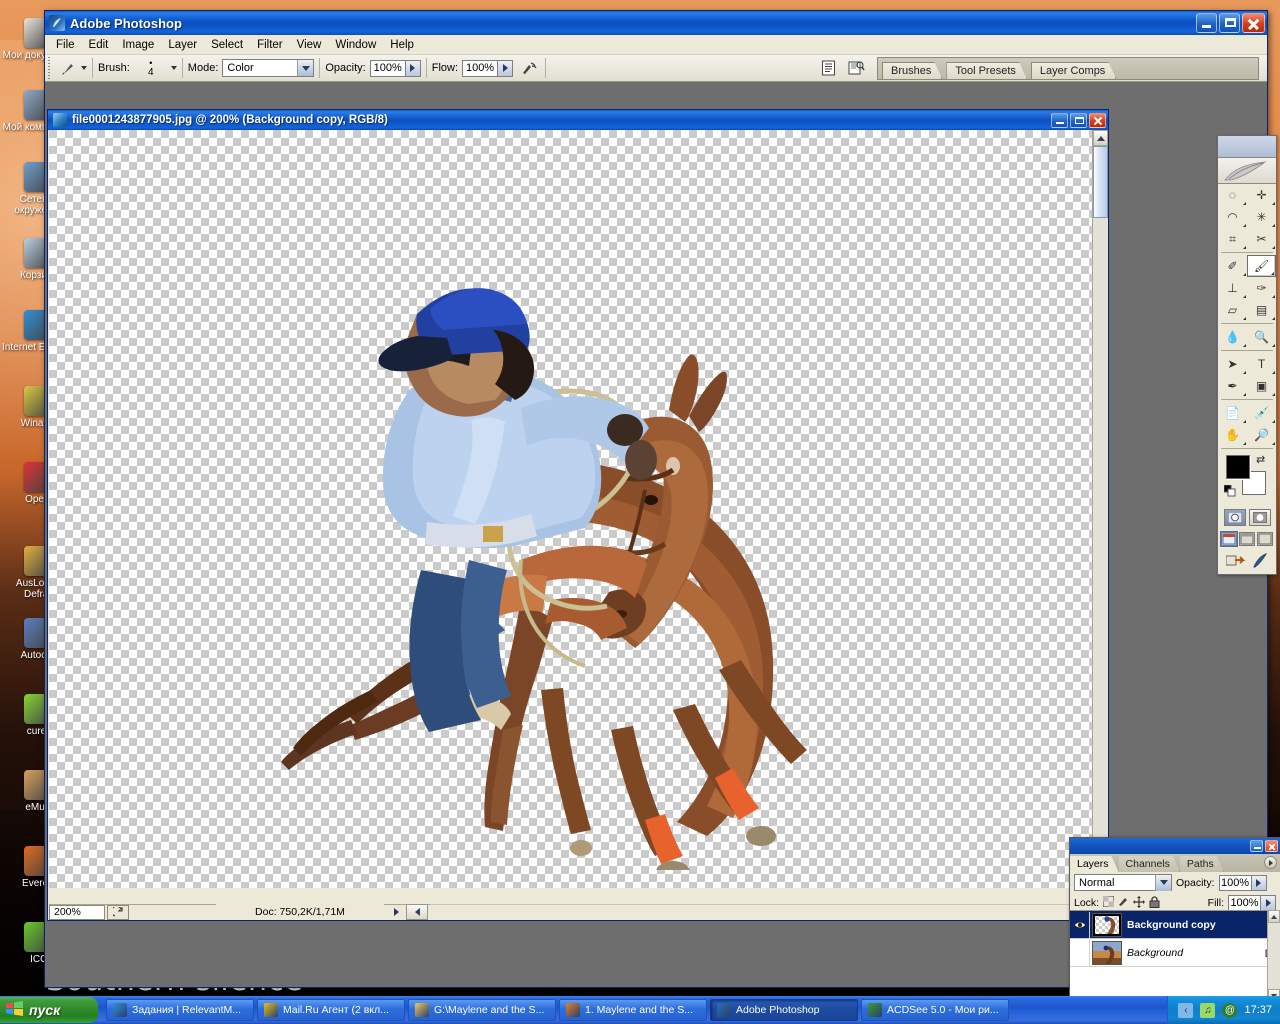  Describe the element at coordinates (396, 912) in the screenshot. I see `status-expand-button` at that location.